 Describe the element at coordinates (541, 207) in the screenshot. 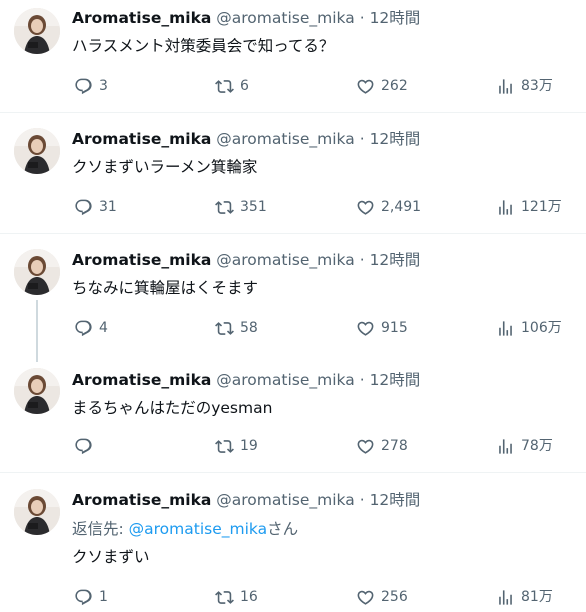

I see `view-count: 121万` at that location.